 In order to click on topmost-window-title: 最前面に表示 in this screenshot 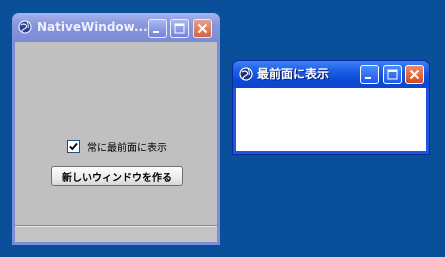, I will do `click(293, 74)`.